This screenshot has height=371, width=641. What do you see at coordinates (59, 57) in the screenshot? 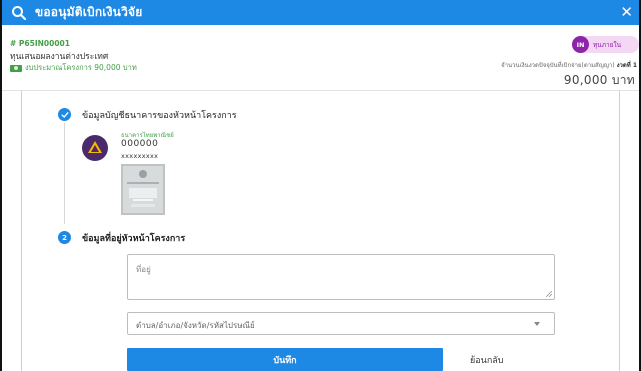
I see `project-name: ทุนเสนอผลงานต่างประเทศ` at bounding box center [59, 57].